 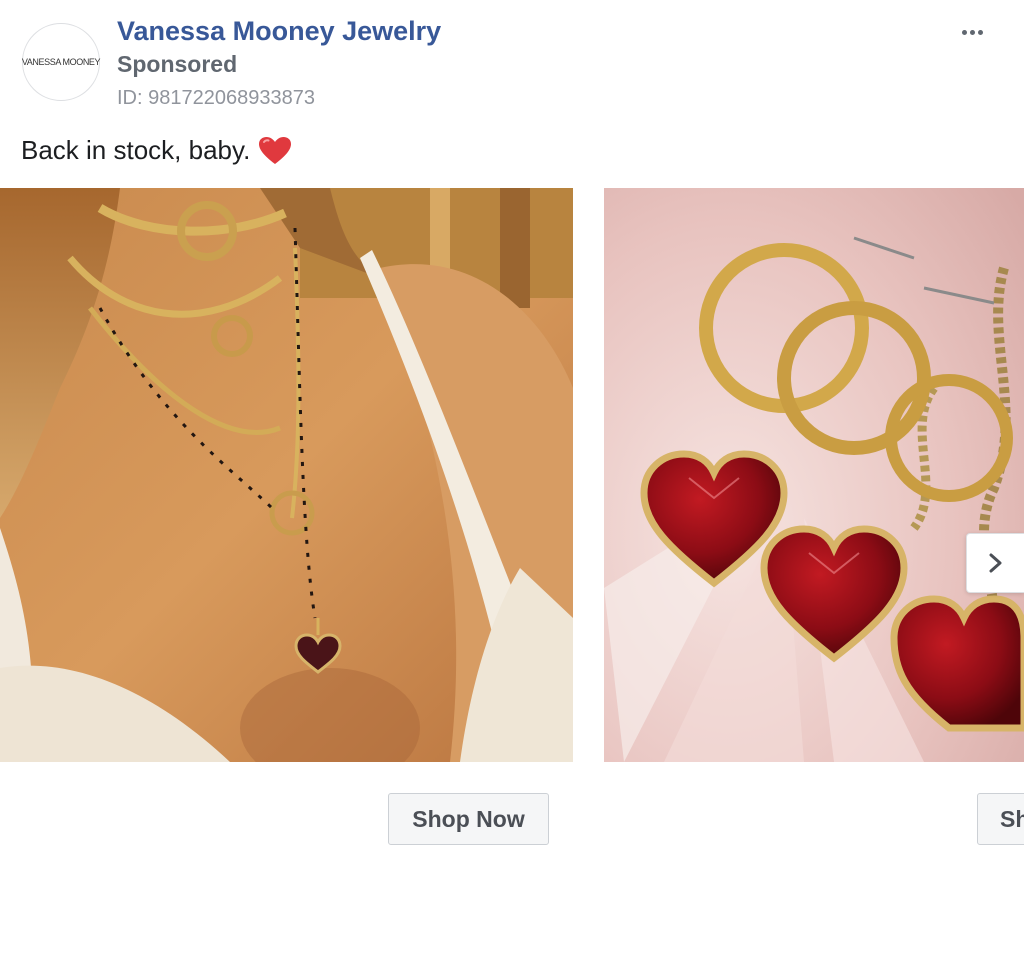 I want to click on shop-now-button-1: Shop Now, so click(x=468, y=819).